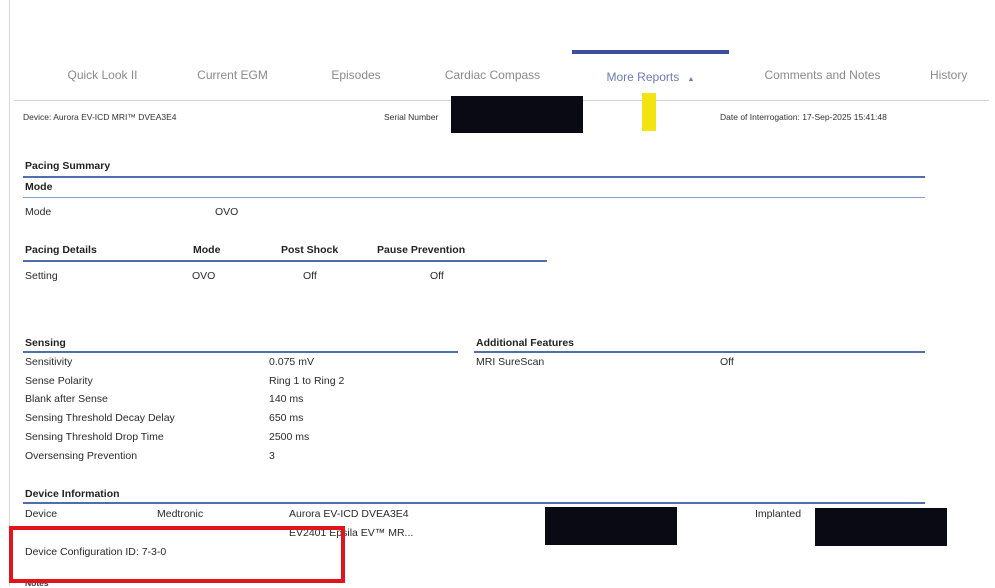 The width and height of the screenshot is (995, 588). What do you see at coordinates (227, 212) in the screenshot?
I see `mode-value: OVO` at bounding box center [227, 212].